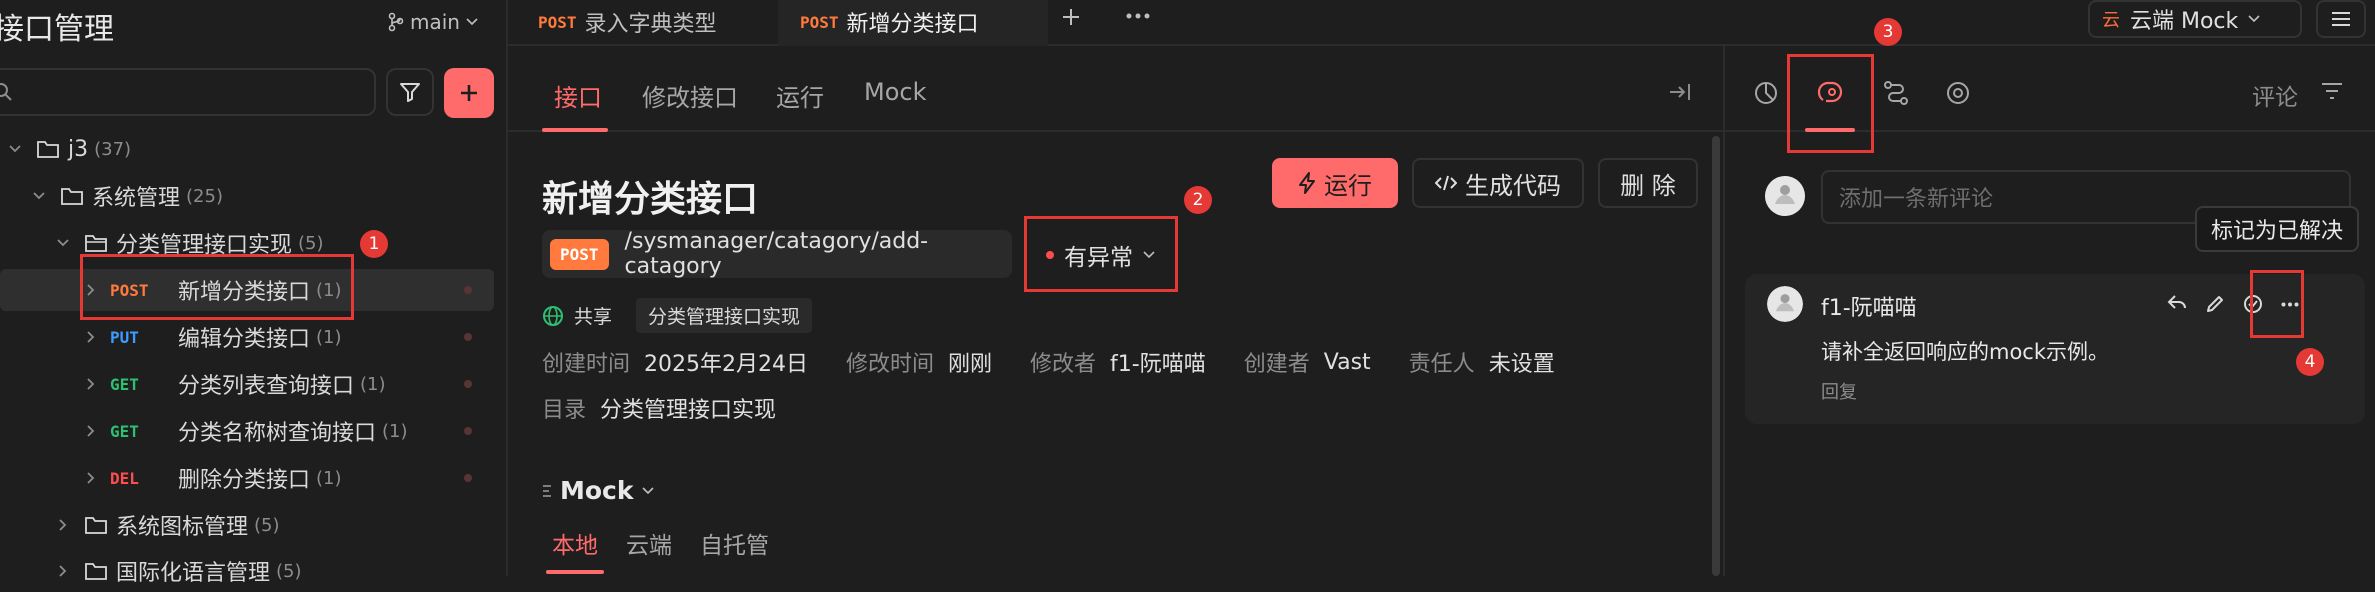  Describe the element at coordinates (895, 92) in the screenshot. I see `tab-mock: Mock` at that location.